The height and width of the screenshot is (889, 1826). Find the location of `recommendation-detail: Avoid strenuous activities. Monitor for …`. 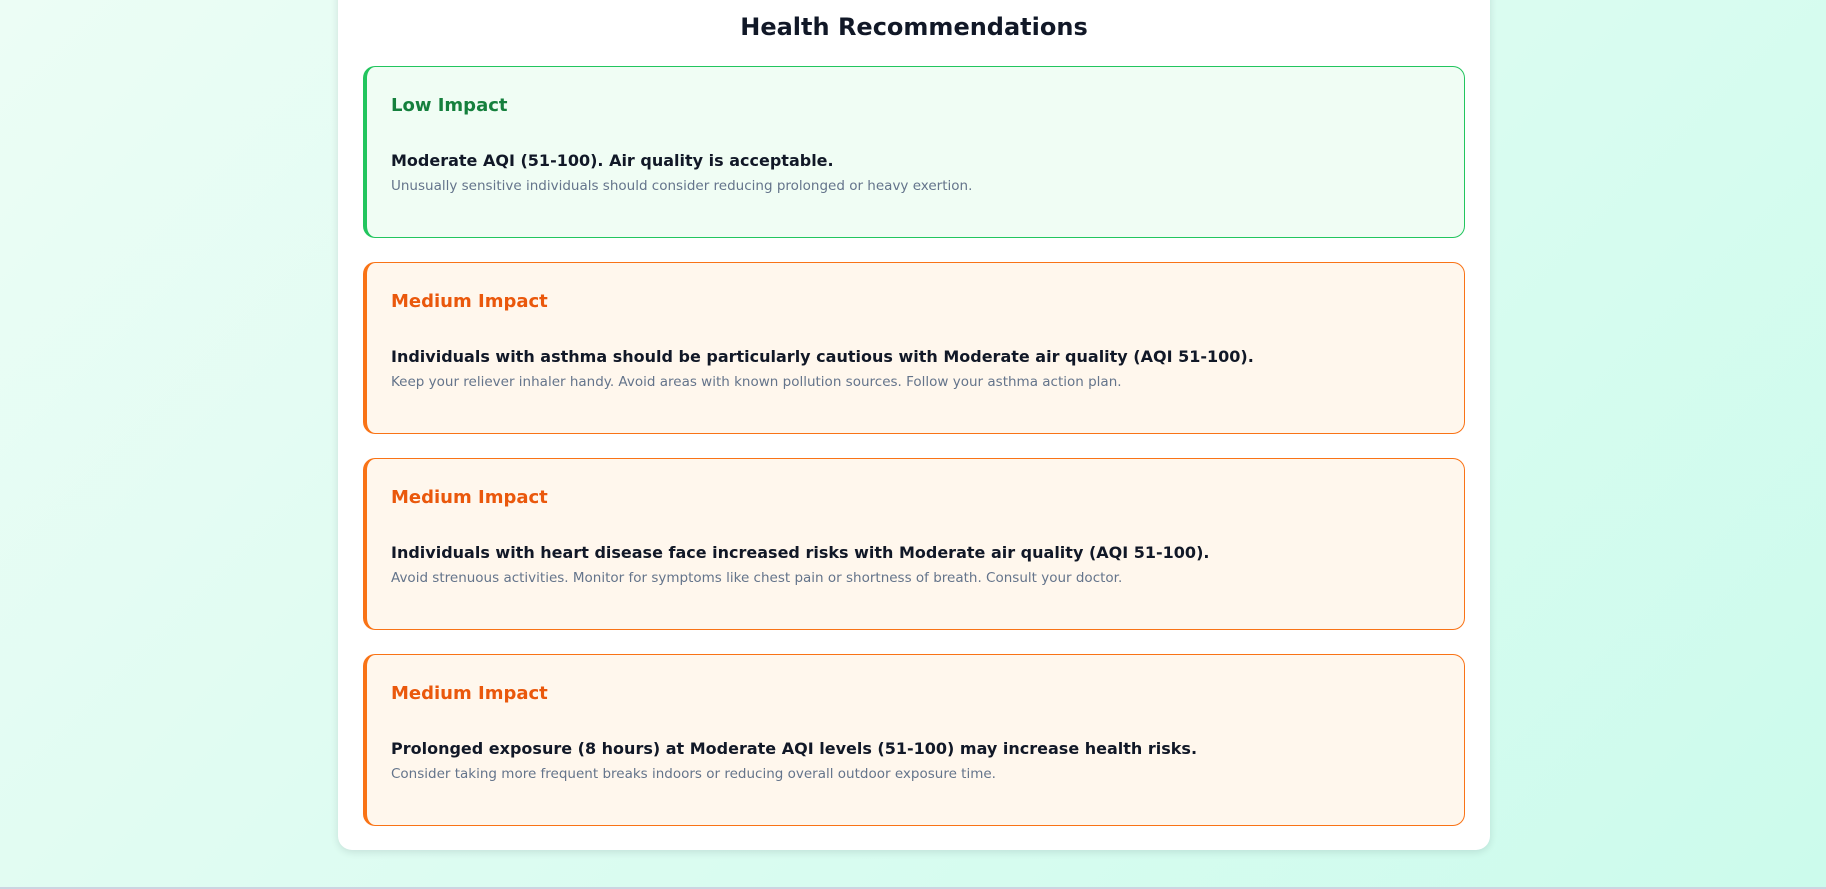

recommendation-detail: Avoid strenuous activities. Monitor for … is located at coordinates (757, 578).